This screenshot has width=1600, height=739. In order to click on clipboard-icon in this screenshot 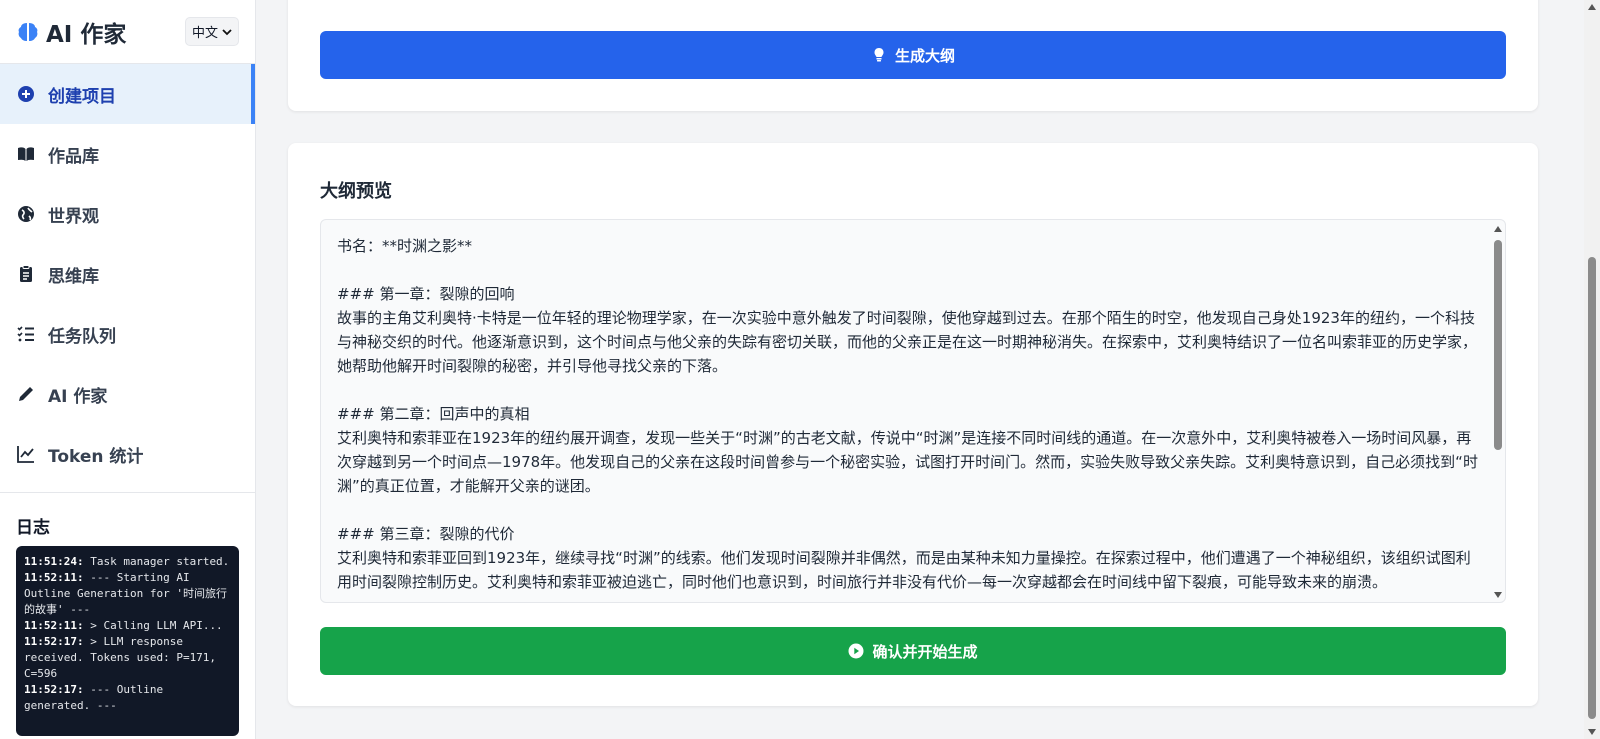, I will do `click(26, 273)`.